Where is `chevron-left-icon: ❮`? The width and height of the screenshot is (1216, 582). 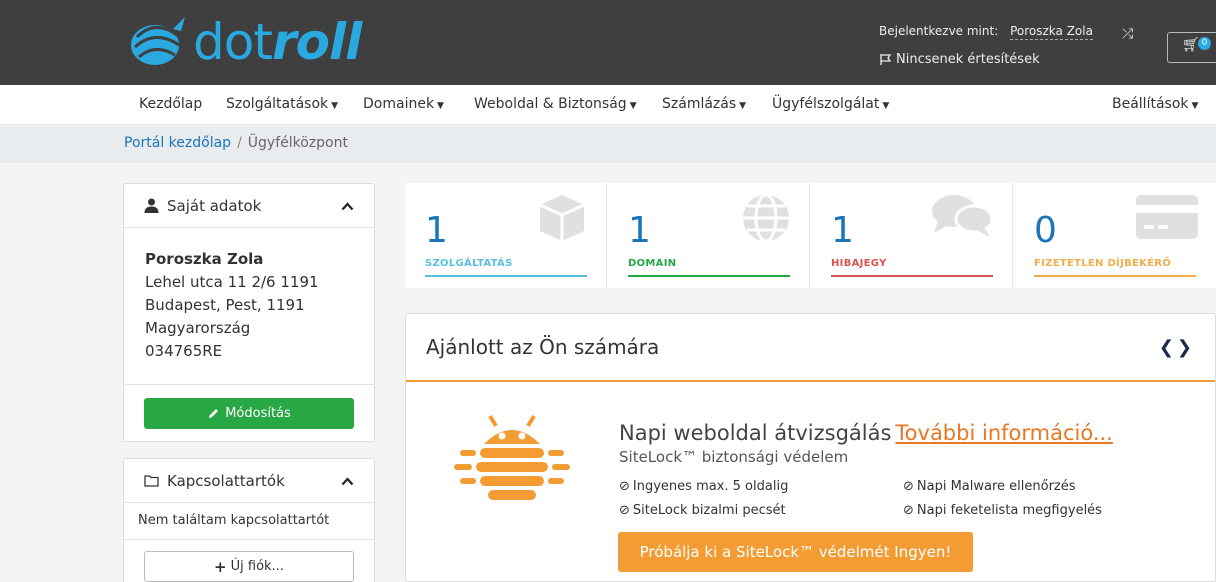
chevron-left-icon: ❮ is located at coordinates (1168, 347).